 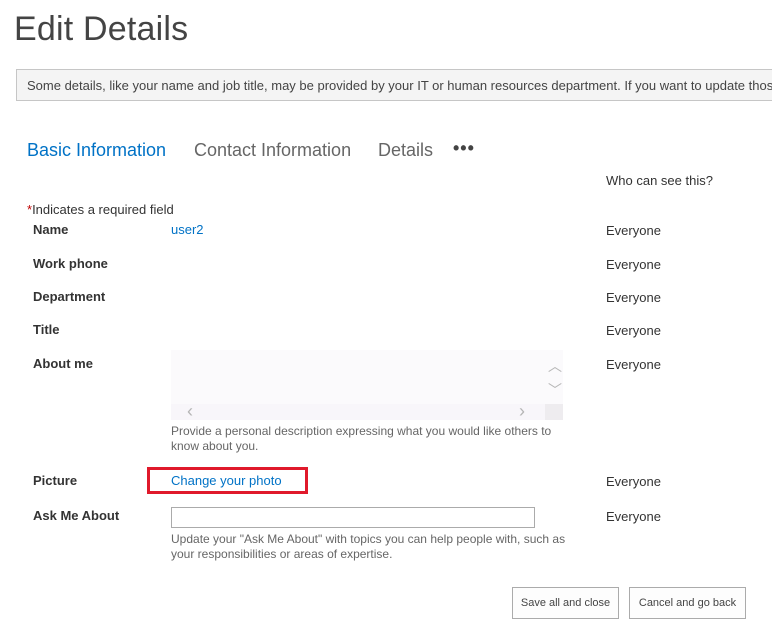 What do you see at coordinates (187, 229) in the screenshot?
I see `name-value-link: user2` at bounding box center [187, 229].